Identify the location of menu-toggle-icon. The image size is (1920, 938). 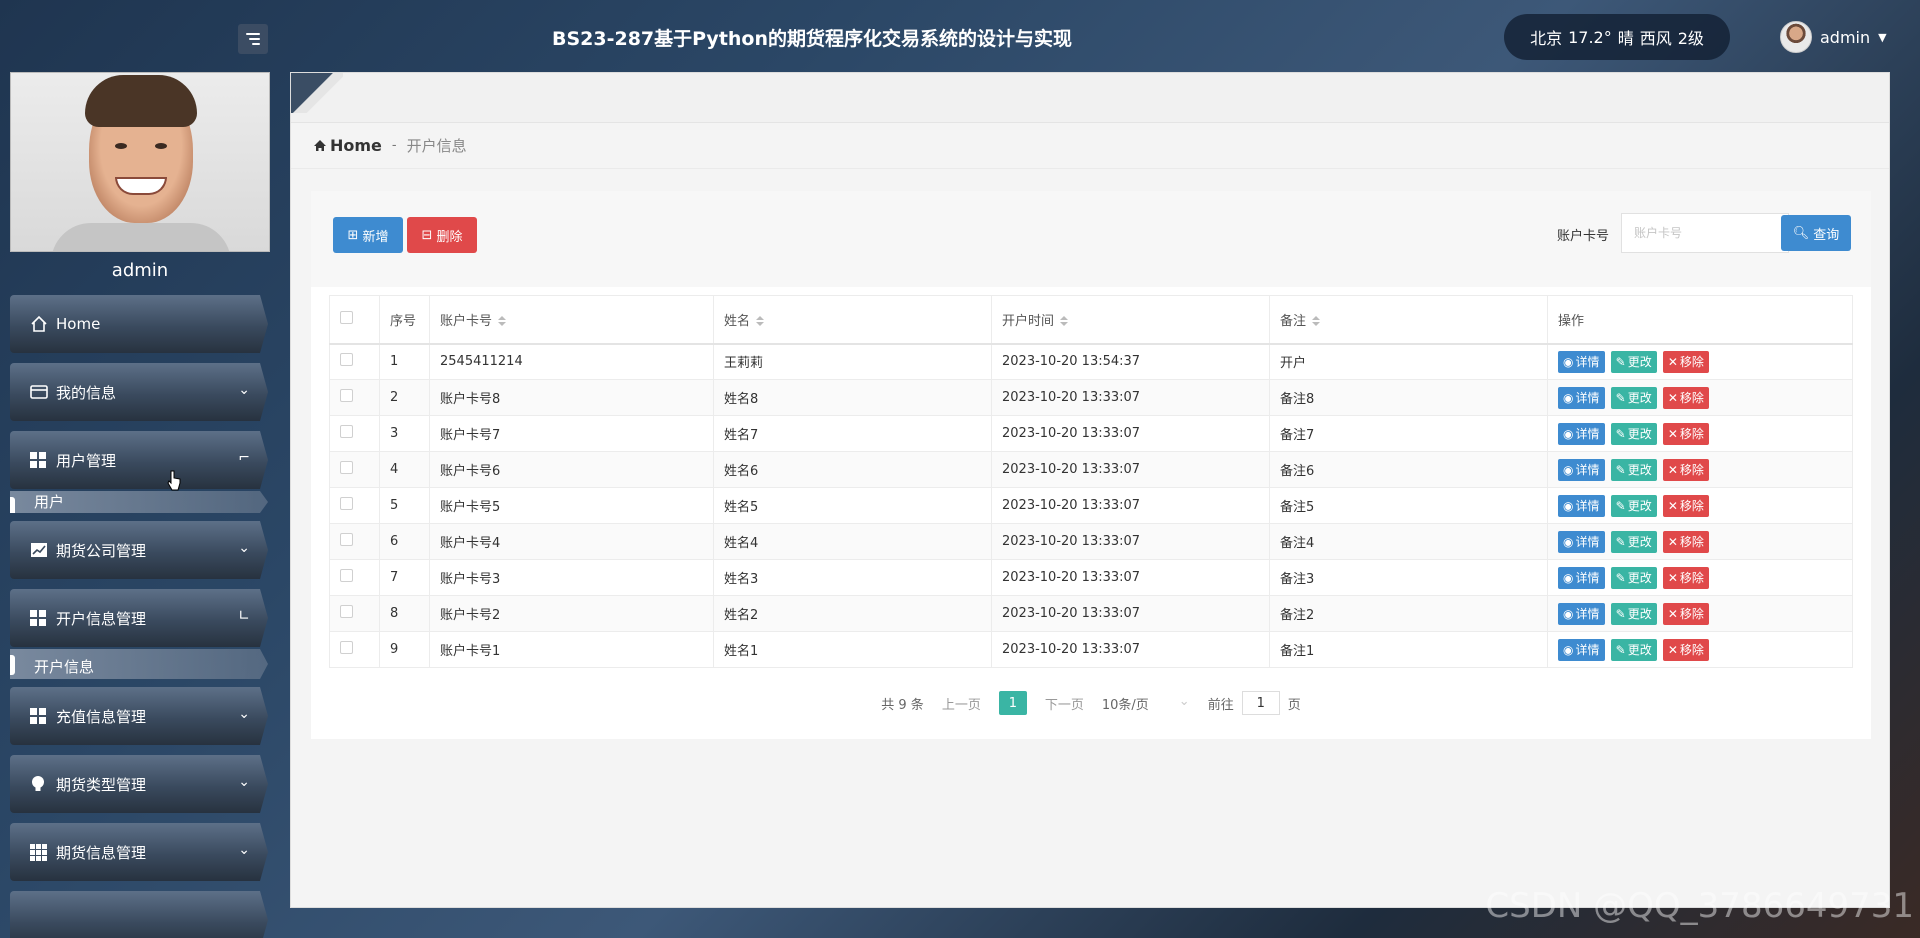
(253, 39).